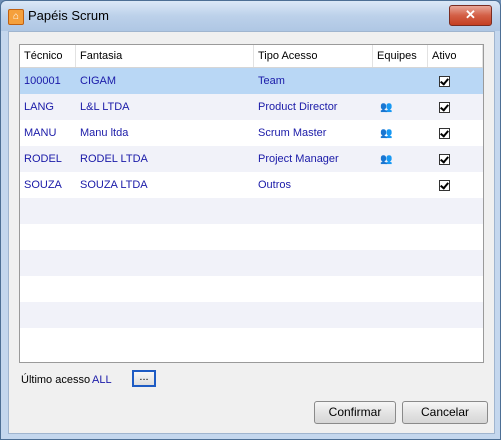  Describe the element at coordinates (42, 81) in the screenshot. I see `cell-tecnico: 100001` at that location.